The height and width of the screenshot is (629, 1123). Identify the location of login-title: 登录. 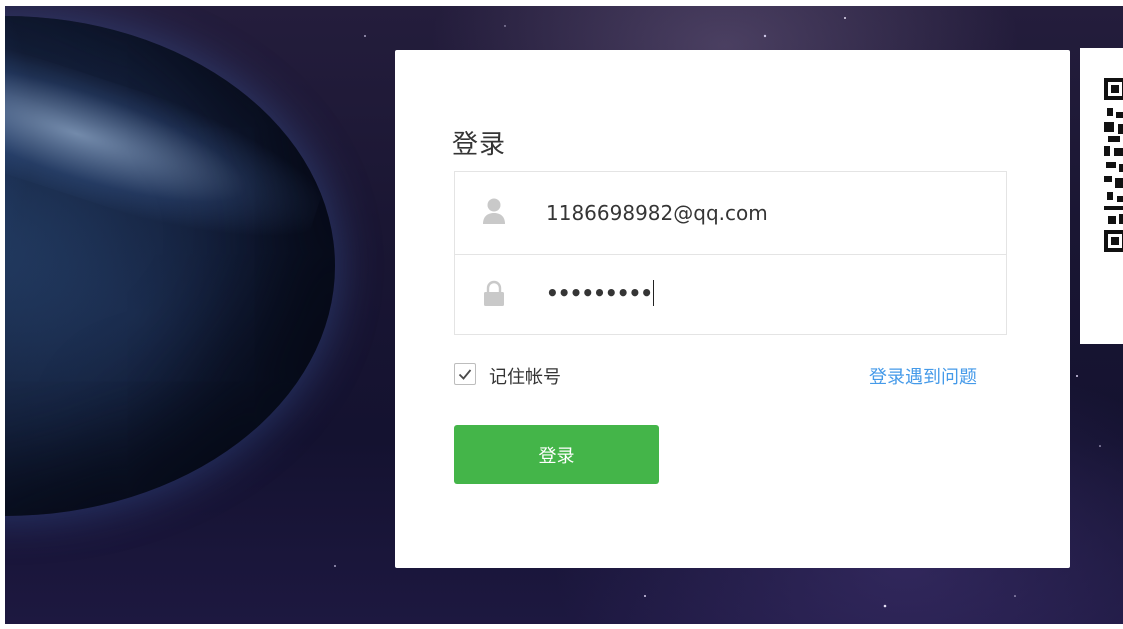
(479, 145).